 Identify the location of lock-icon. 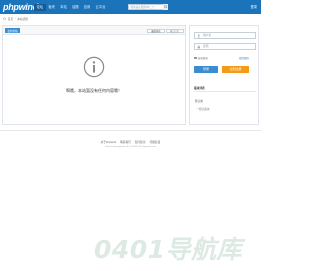
(198, 47).